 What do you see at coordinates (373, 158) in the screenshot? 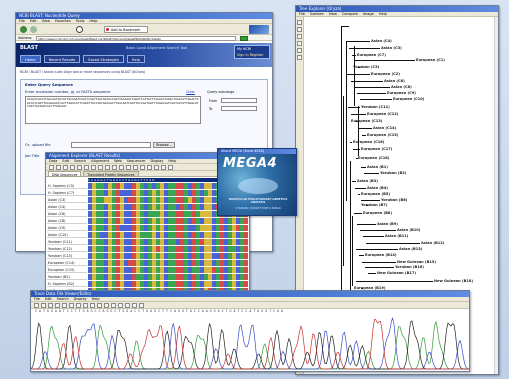
I see `tree-leaf-label: European (C18)` at bounding box center [373, 158].